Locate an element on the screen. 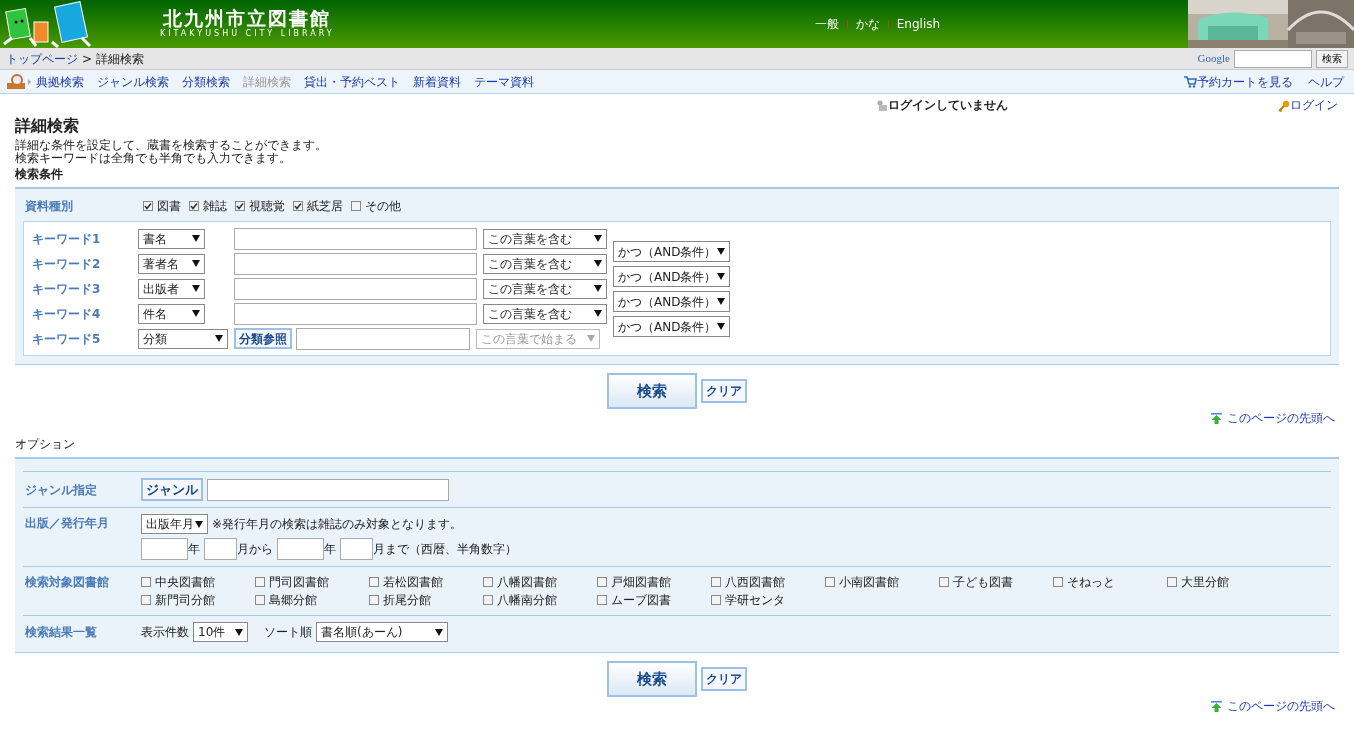 Image resolution: width=1354 pixels, height=740 pixels. unit-label: 年 is located at coordinates (194, 550).